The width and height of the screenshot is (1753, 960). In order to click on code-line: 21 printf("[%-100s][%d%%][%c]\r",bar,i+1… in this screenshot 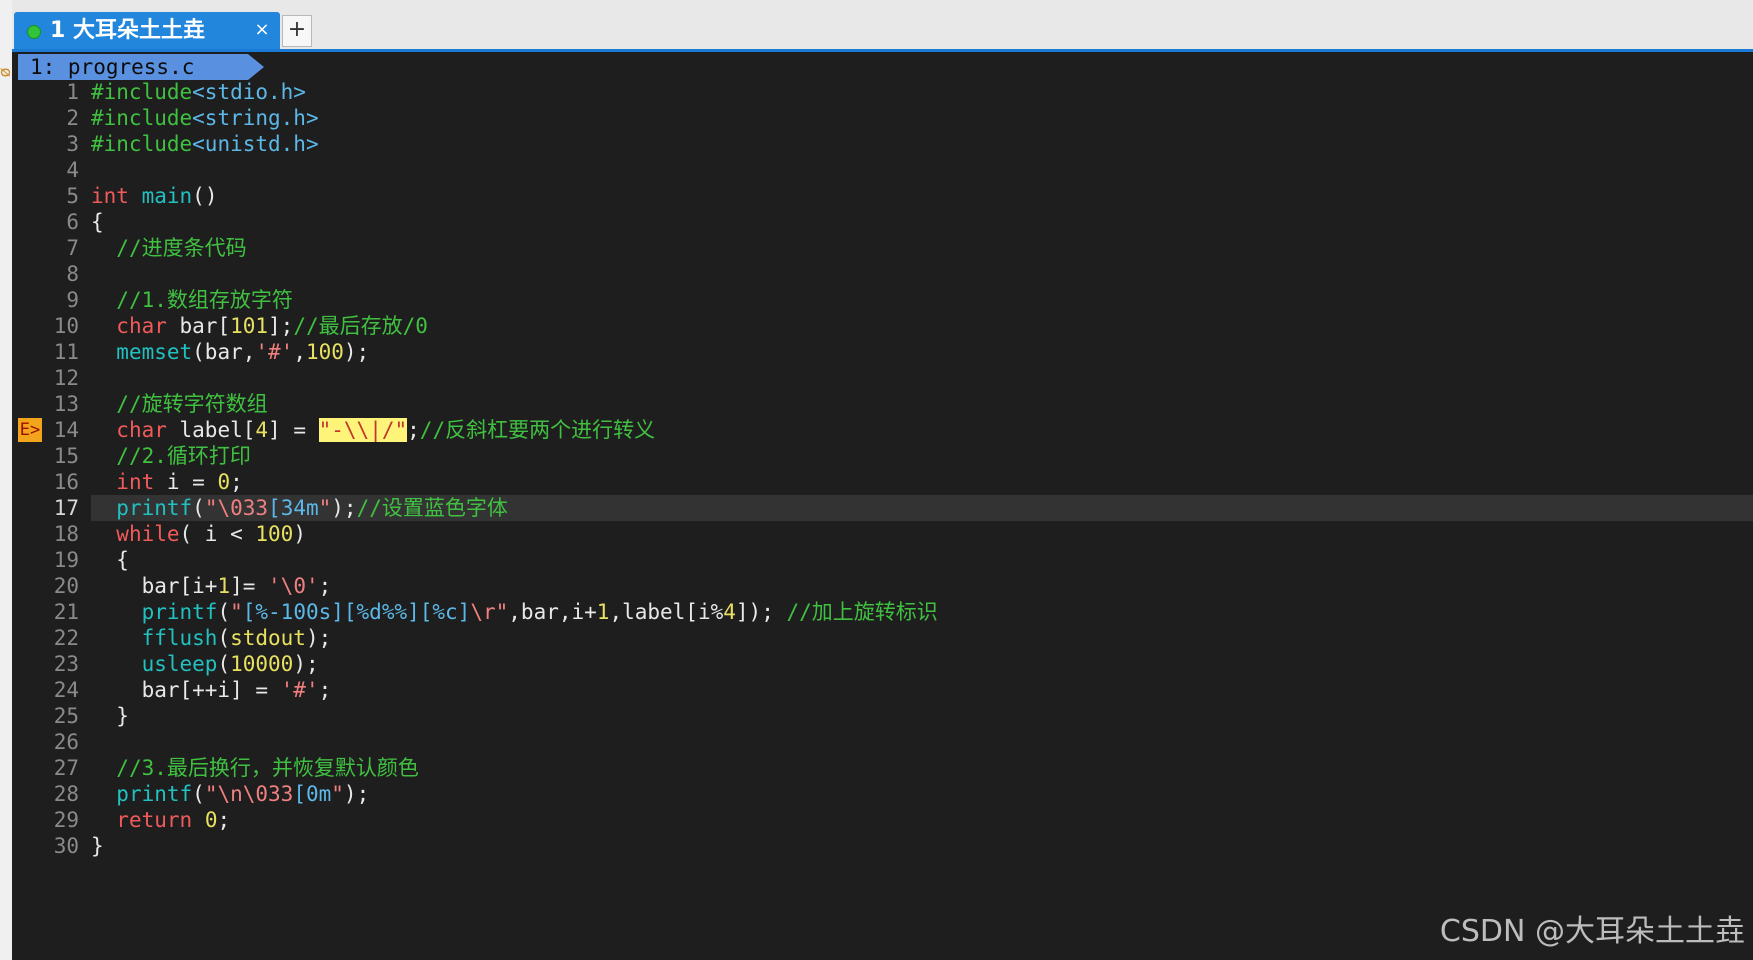, I will do `click(882, 612)`.